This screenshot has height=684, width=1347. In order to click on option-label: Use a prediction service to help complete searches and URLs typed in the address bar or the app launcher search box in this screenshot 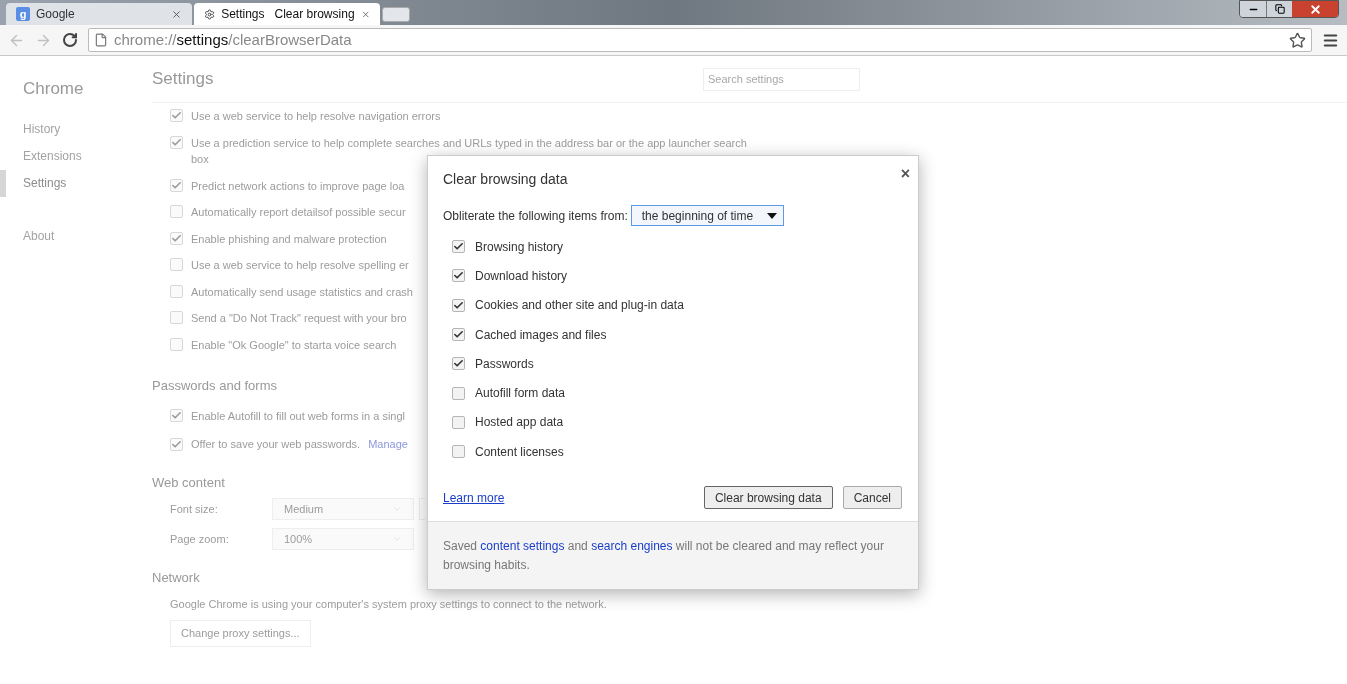, I will do `click(469, 151)`.